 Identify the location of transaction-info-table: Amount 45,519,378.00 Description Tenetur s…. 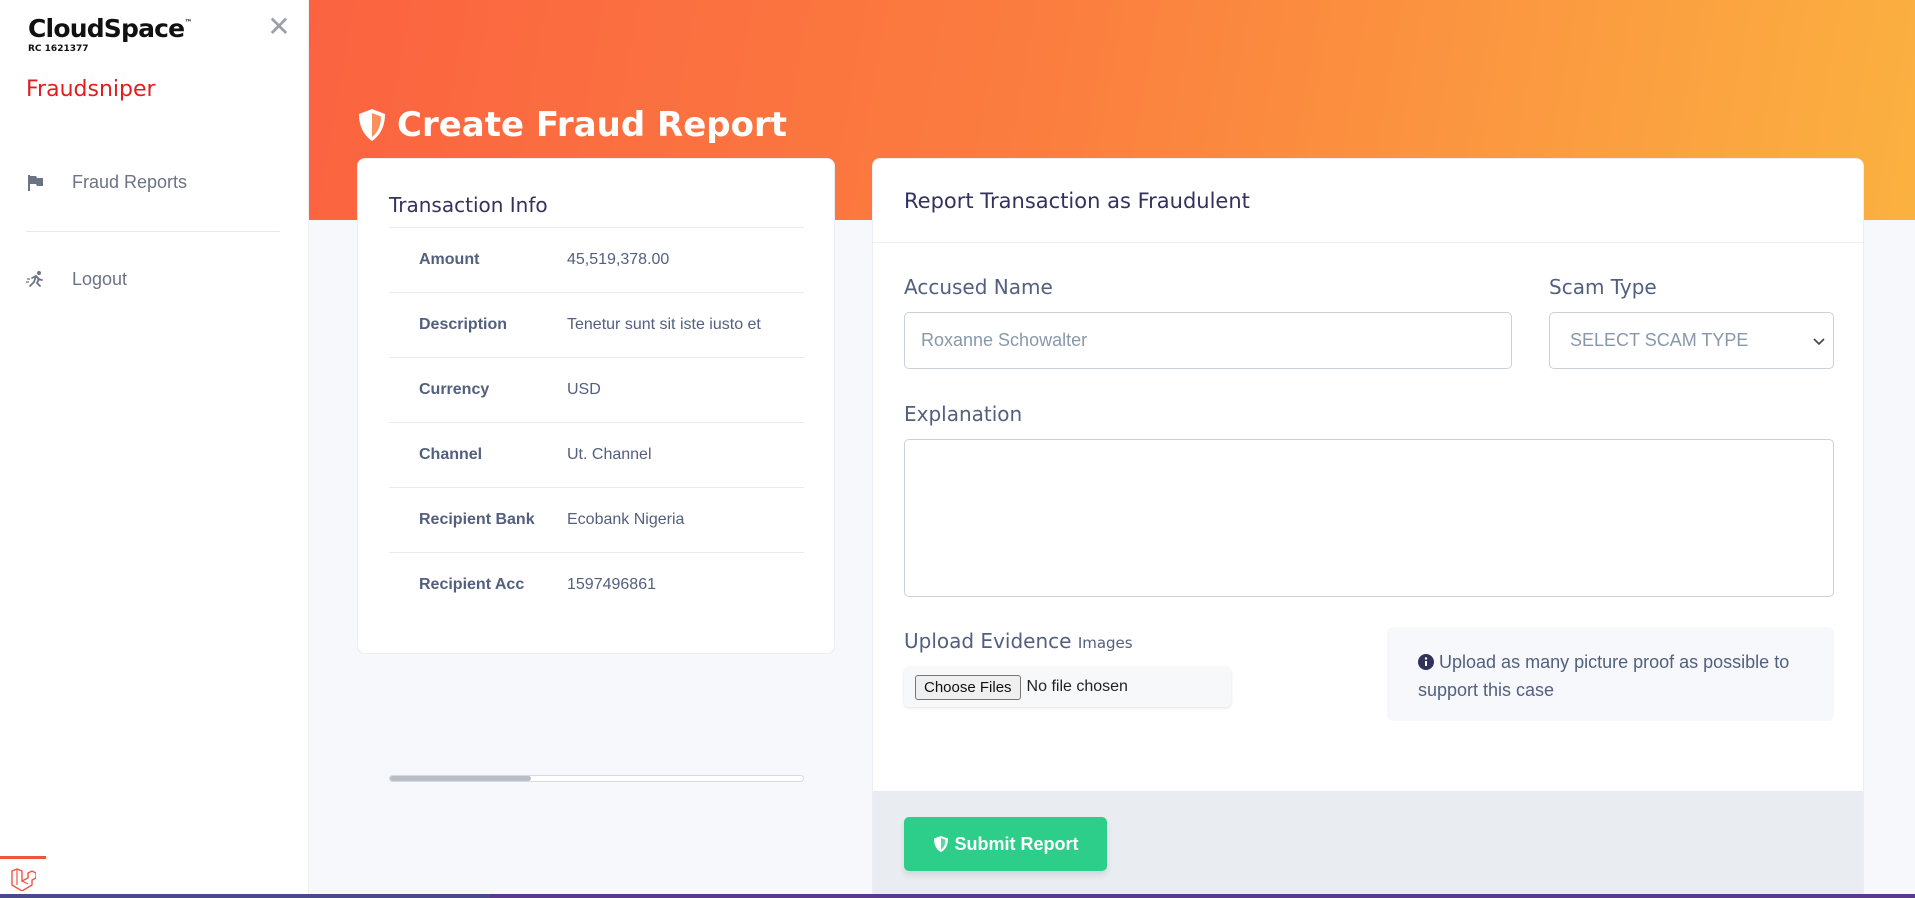
(596, 422).